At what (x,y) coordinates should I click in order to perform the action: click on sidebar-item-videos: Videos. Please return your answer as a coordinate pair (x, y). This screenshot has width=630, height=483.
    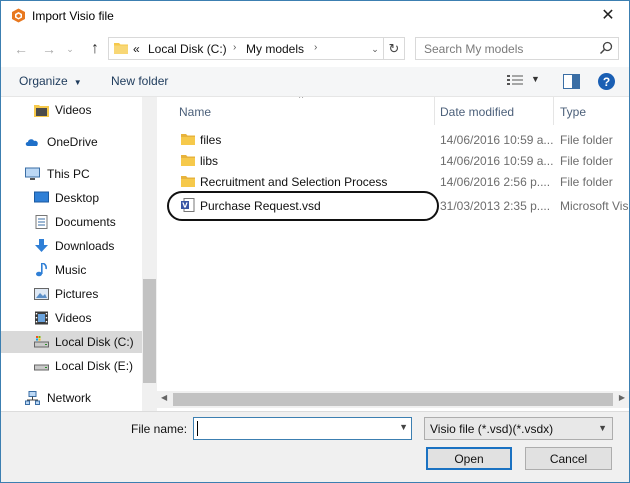
    Looking at the image, I should click on (71, 318).